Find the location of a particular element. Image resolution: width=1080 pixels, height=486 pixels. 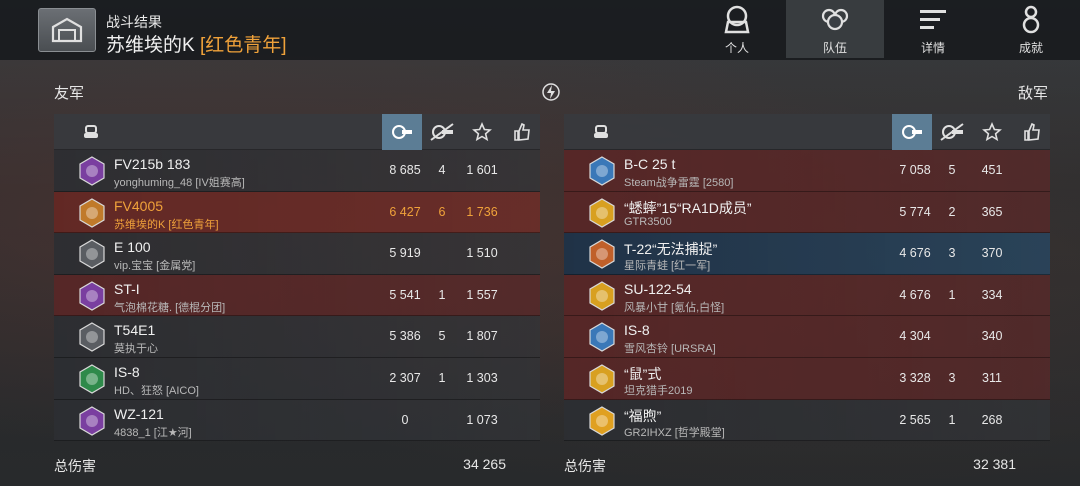

player-row: B-C 25 t Steam战争雷霆 [2580] 7 058 5 451 is located at coordinates (807, 171).